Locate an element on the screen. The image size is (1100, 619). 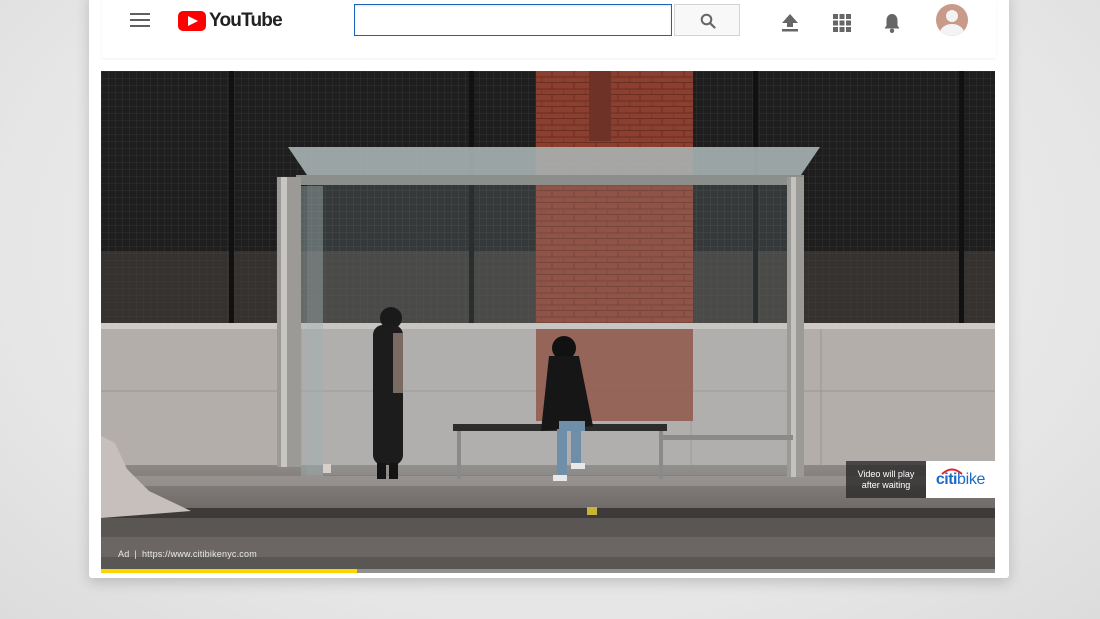
citi-arc-icon is located at coordinates (952, 471).